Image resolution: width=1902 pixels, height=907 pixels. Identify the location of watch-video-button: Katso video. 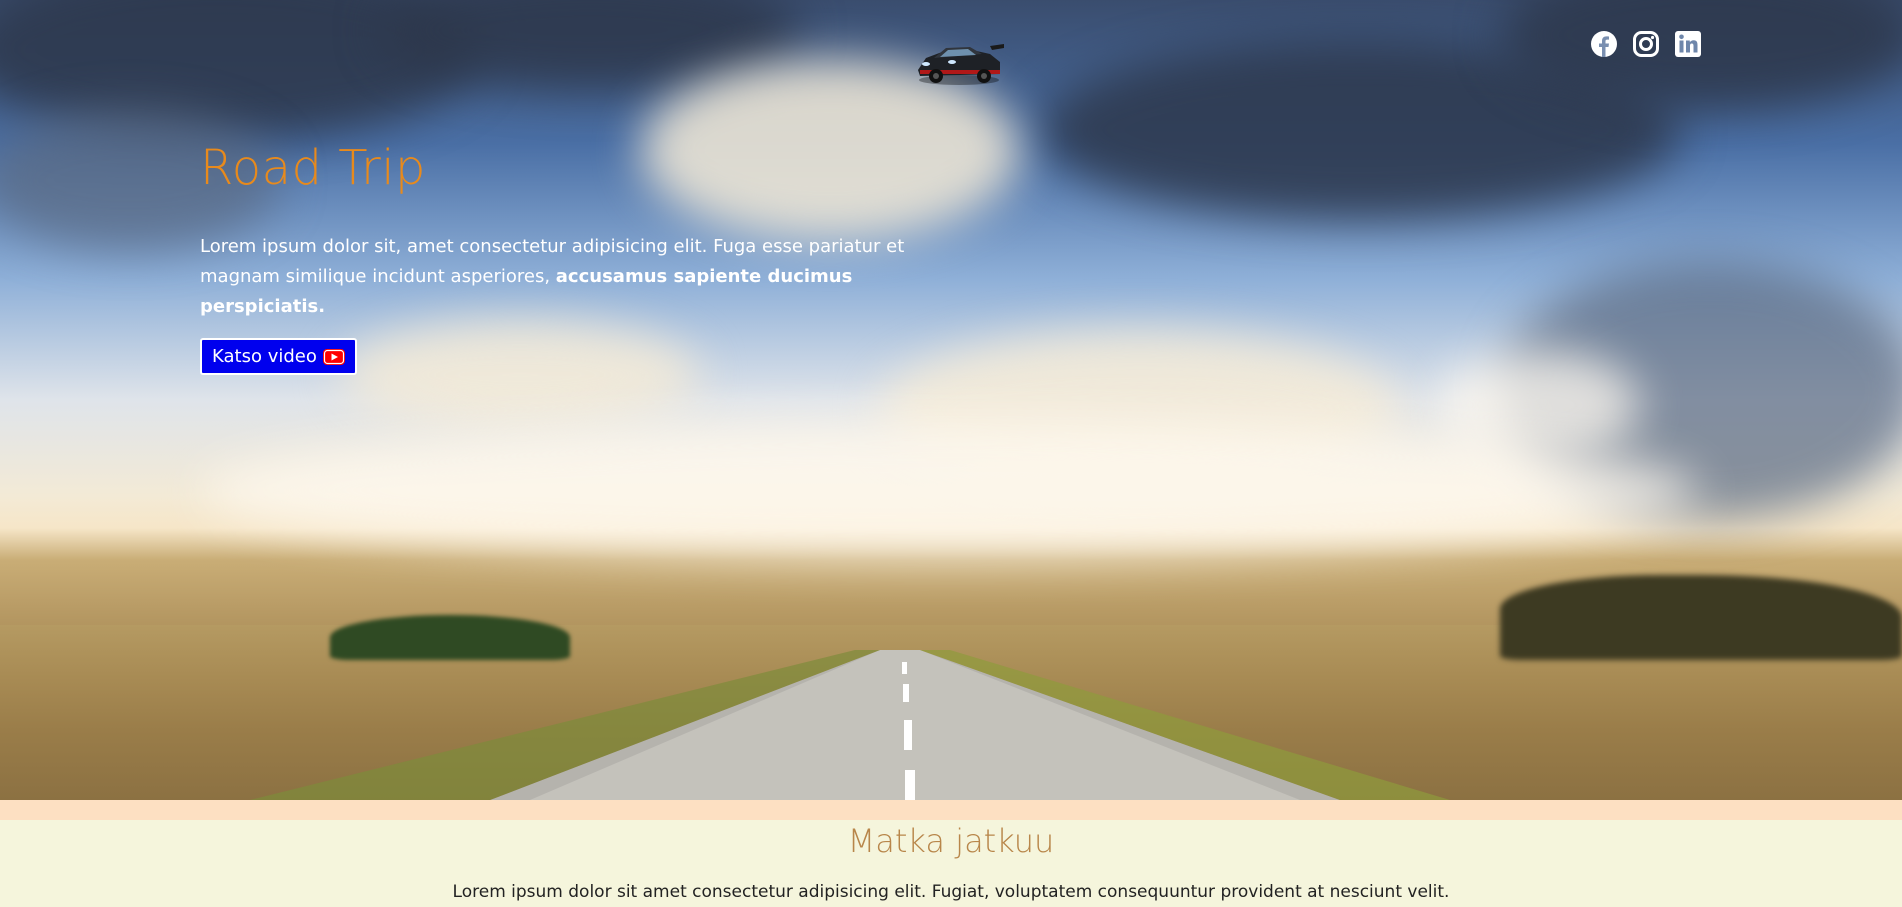
(278, 356).